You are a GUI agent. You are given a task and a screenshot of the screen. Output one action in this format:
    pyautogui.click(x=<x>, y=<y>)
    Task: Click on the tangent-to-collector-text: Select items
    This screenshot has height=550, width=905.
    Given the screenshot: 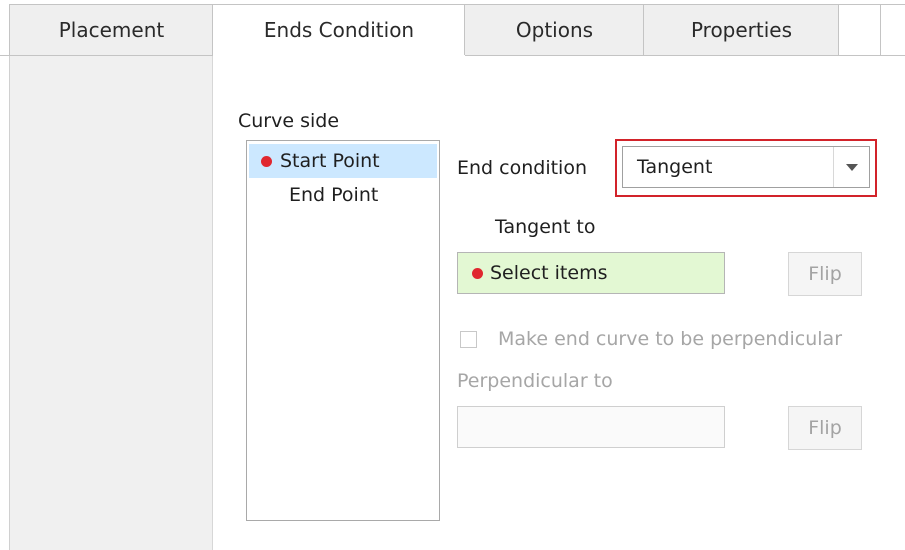 What is the action you would take?
    pyautogui.click(x=549, y=273)
    